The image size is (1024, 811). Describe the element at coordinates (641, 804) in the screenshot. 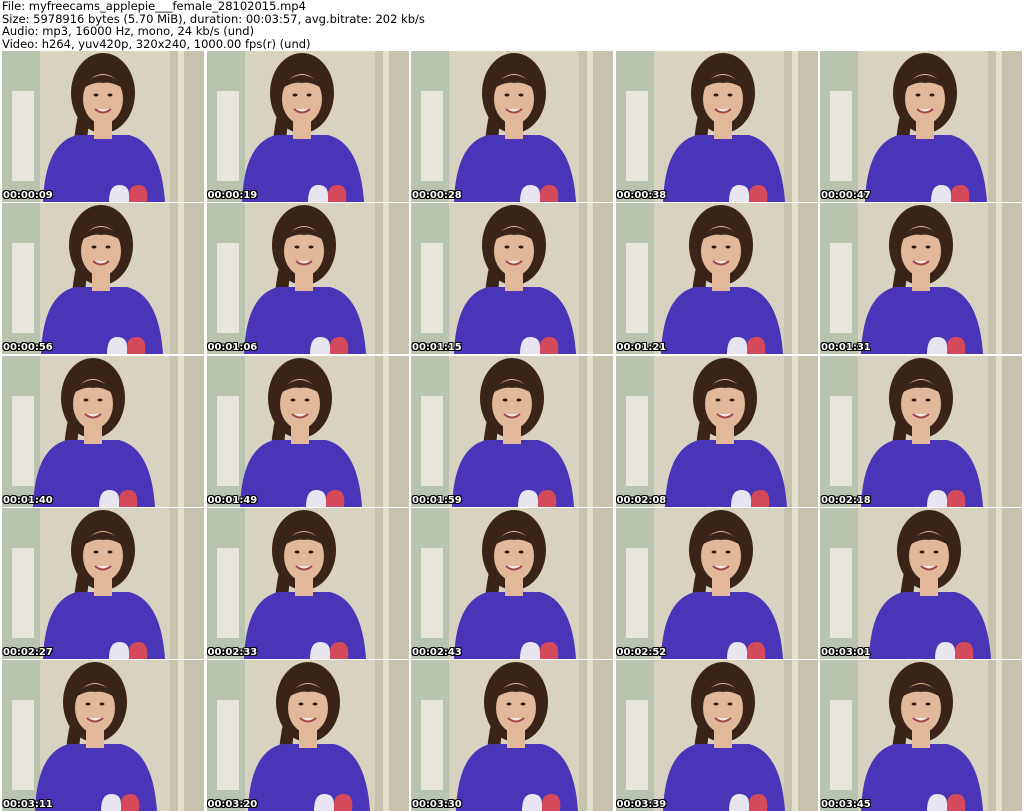

I see `thumbnail-timestamp: 00:03:39` at that location.